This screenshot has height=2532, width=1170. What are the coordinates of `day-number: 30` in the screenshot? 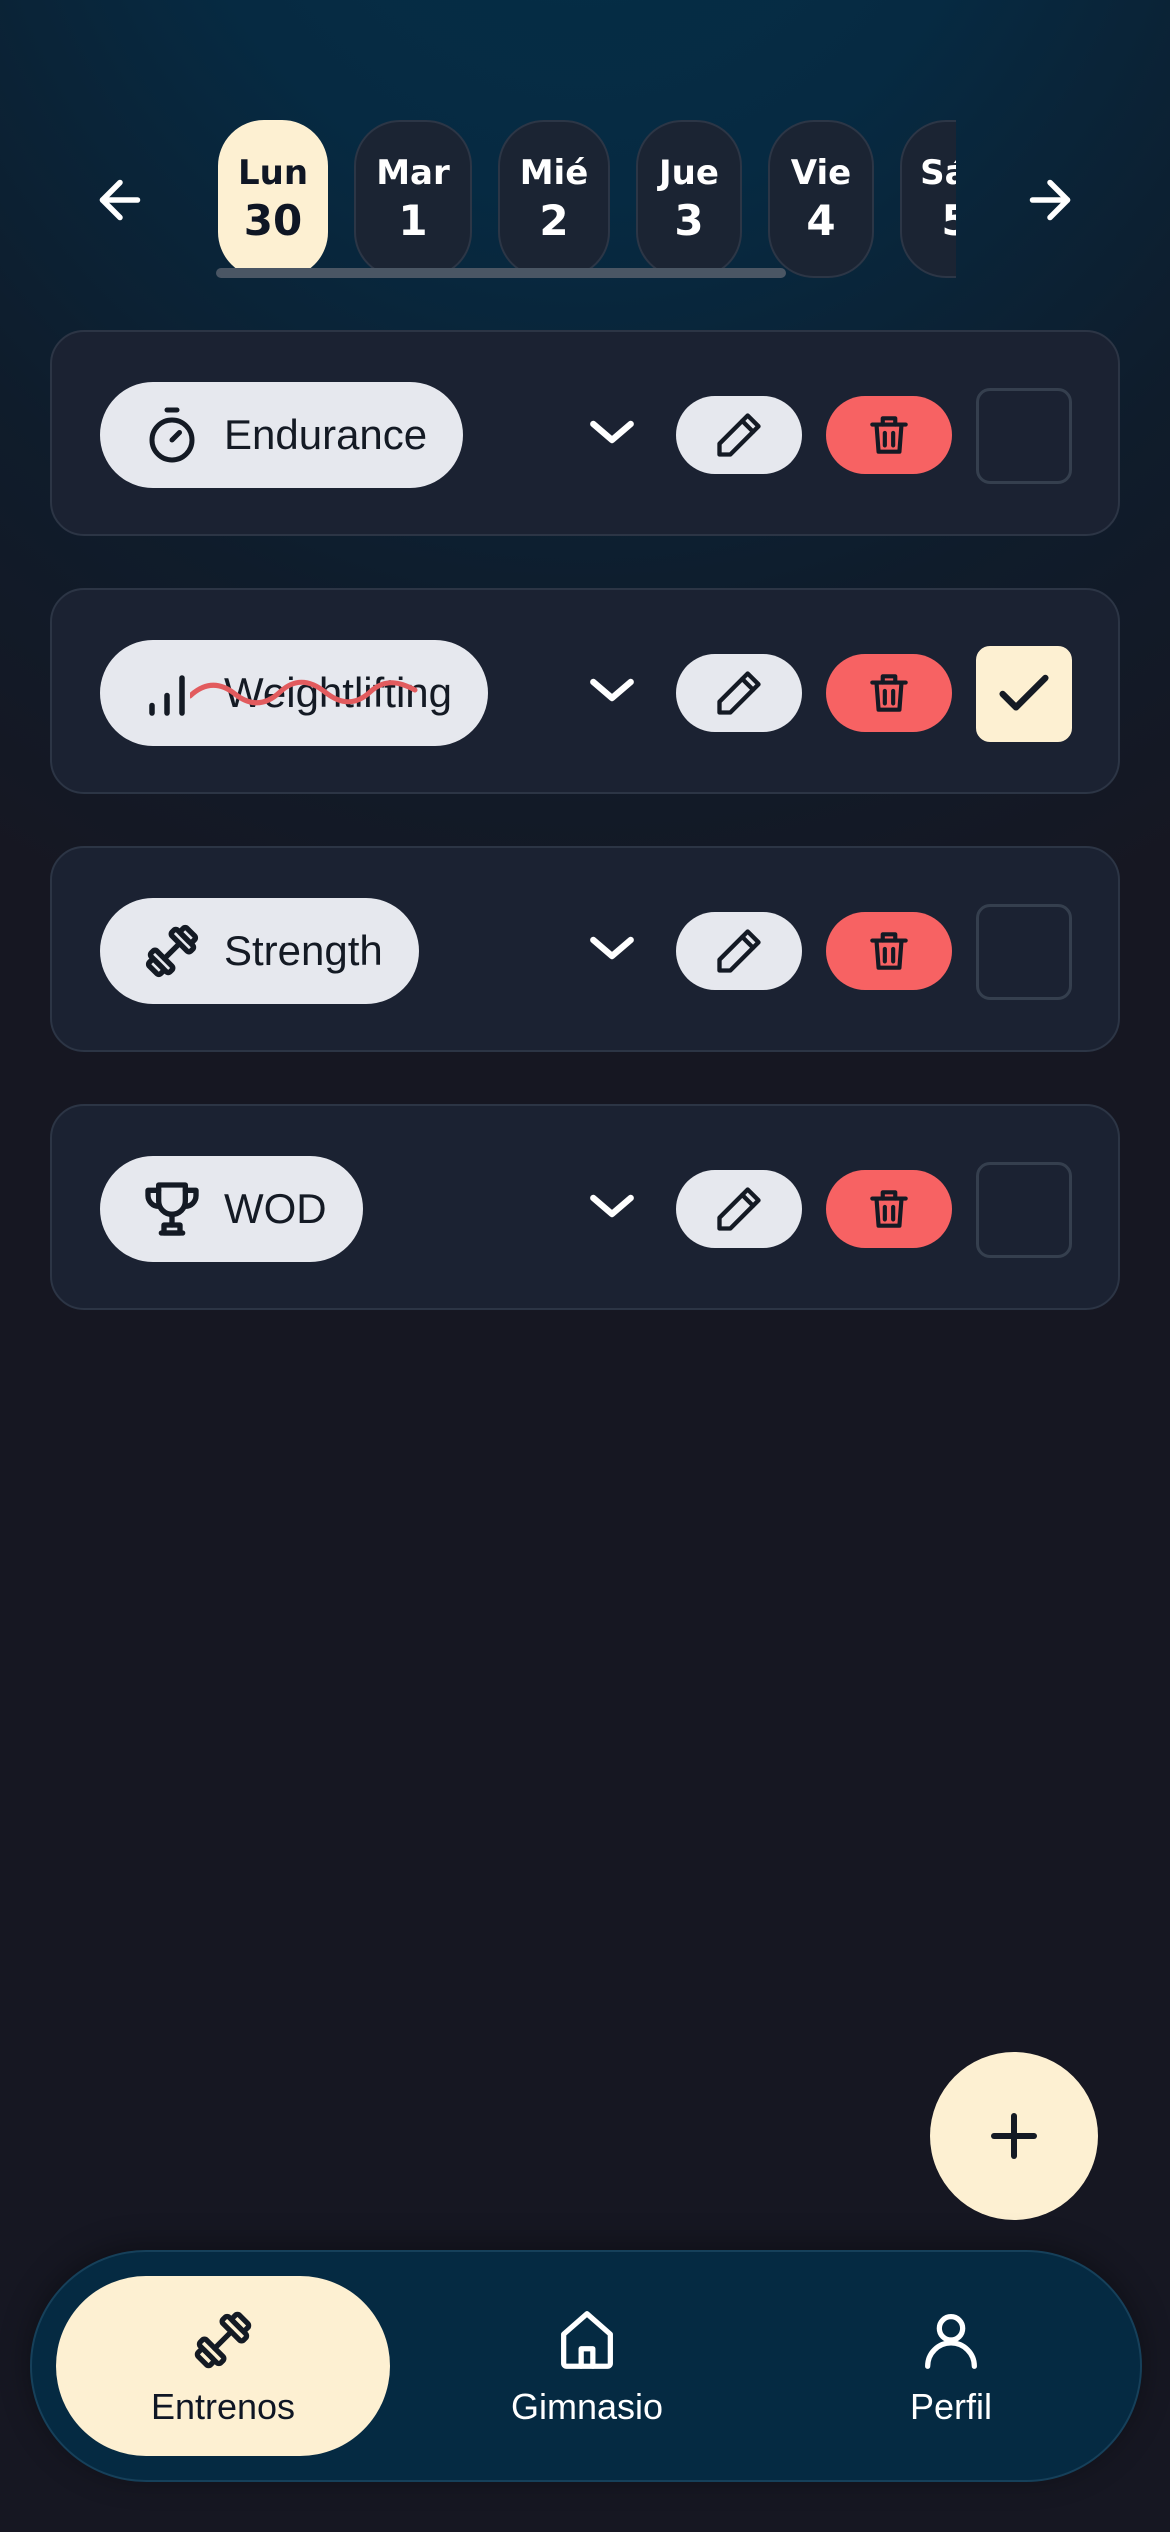 It's located at (273, 220).